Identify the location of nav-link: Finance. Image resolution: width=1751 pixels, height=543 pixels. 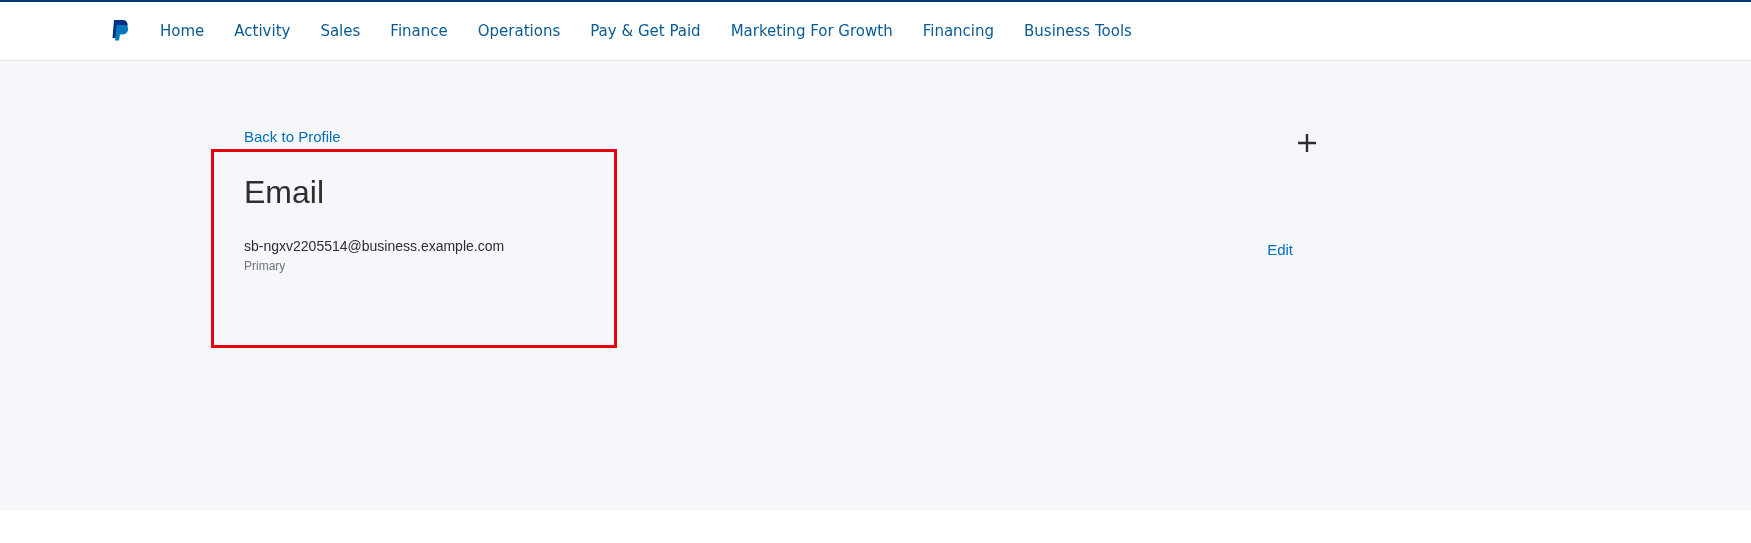
(419, 31).